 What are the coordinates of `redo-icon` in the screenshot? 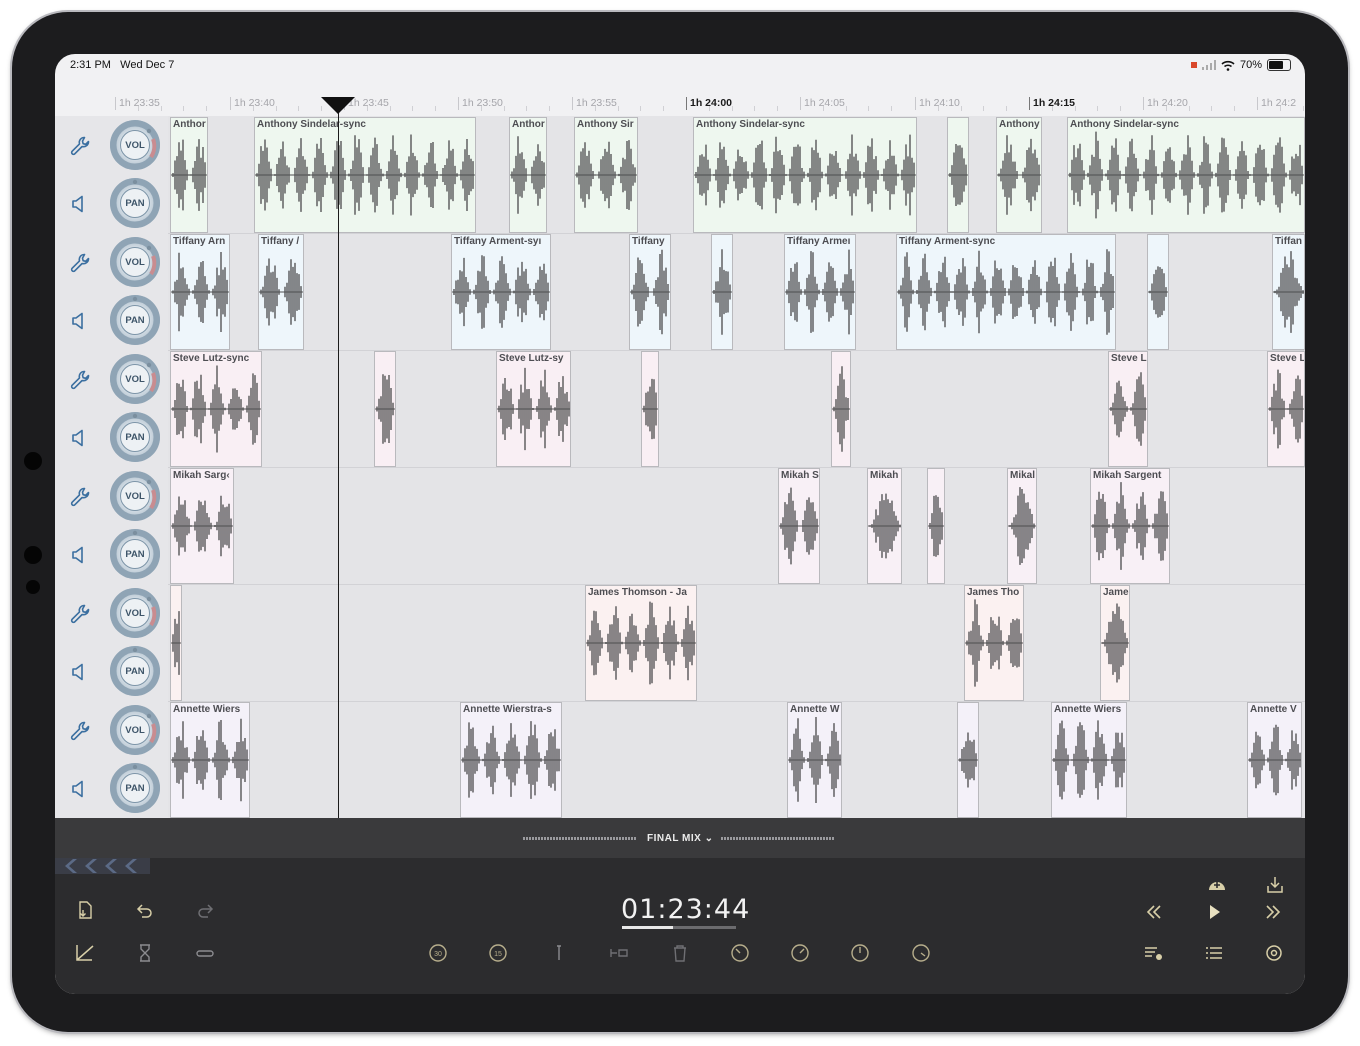 It's located at (205, 912).